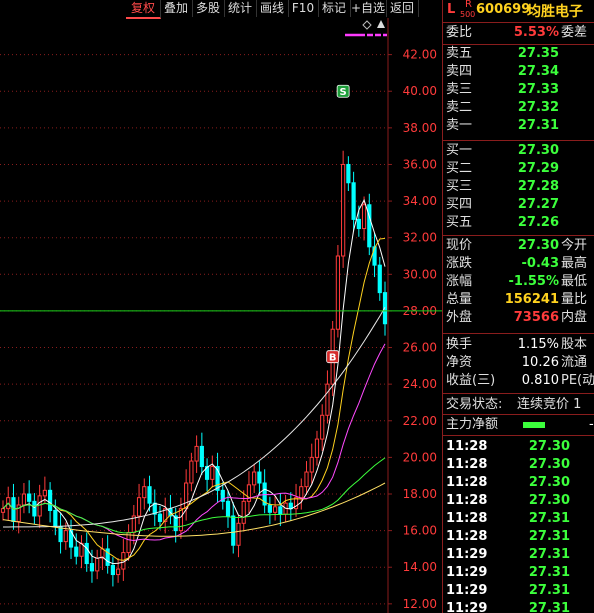 Image resolution: width=594 pixels, height=613 pixels. I want to click on ratio-value: 5.53%, so click(536, 32).